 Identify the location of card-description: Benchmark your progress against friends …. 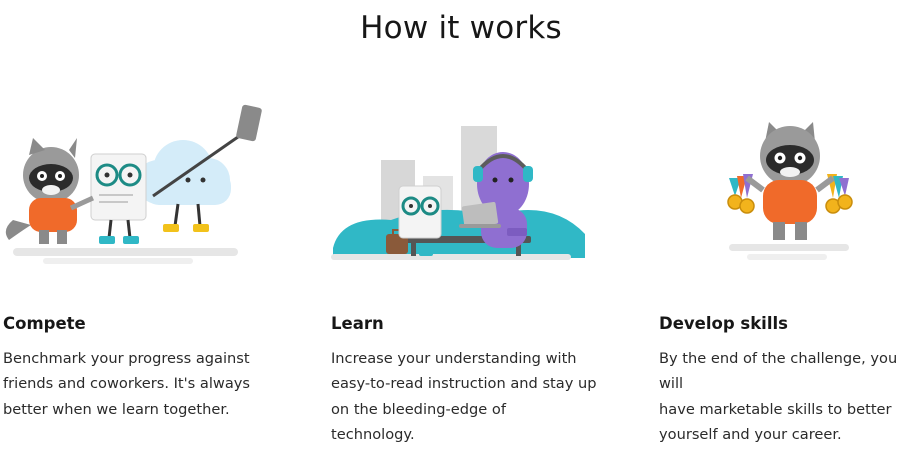
(127, 384).